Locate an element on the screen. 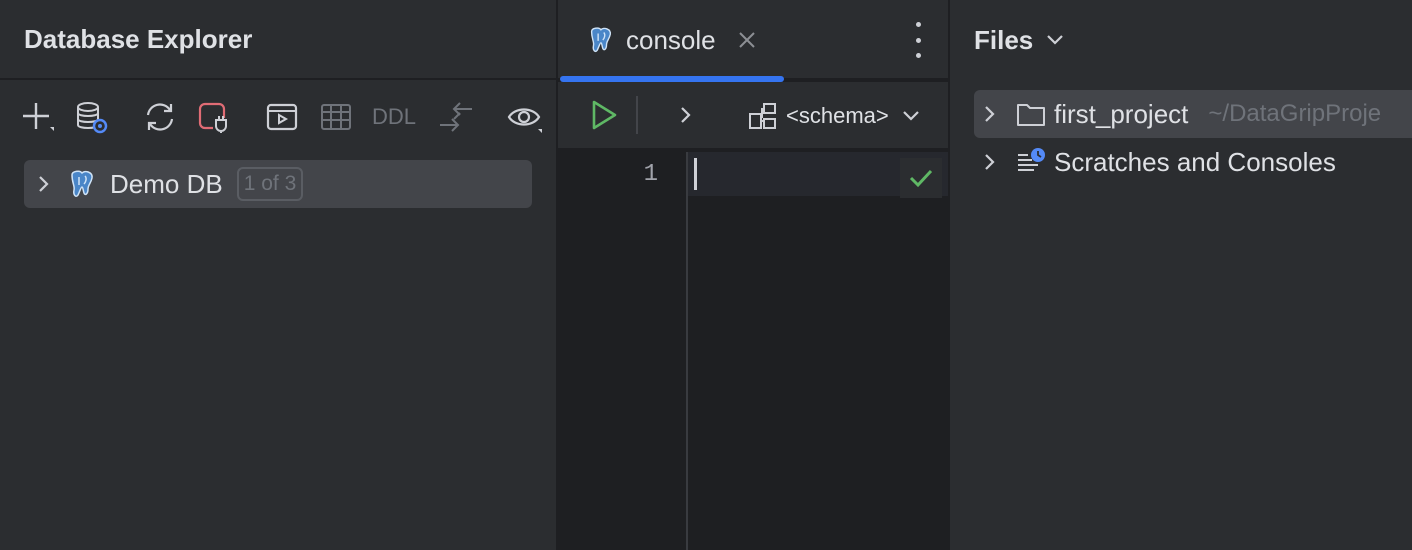  explorer-title: Database Explorer is located at coordinates (138, 38).